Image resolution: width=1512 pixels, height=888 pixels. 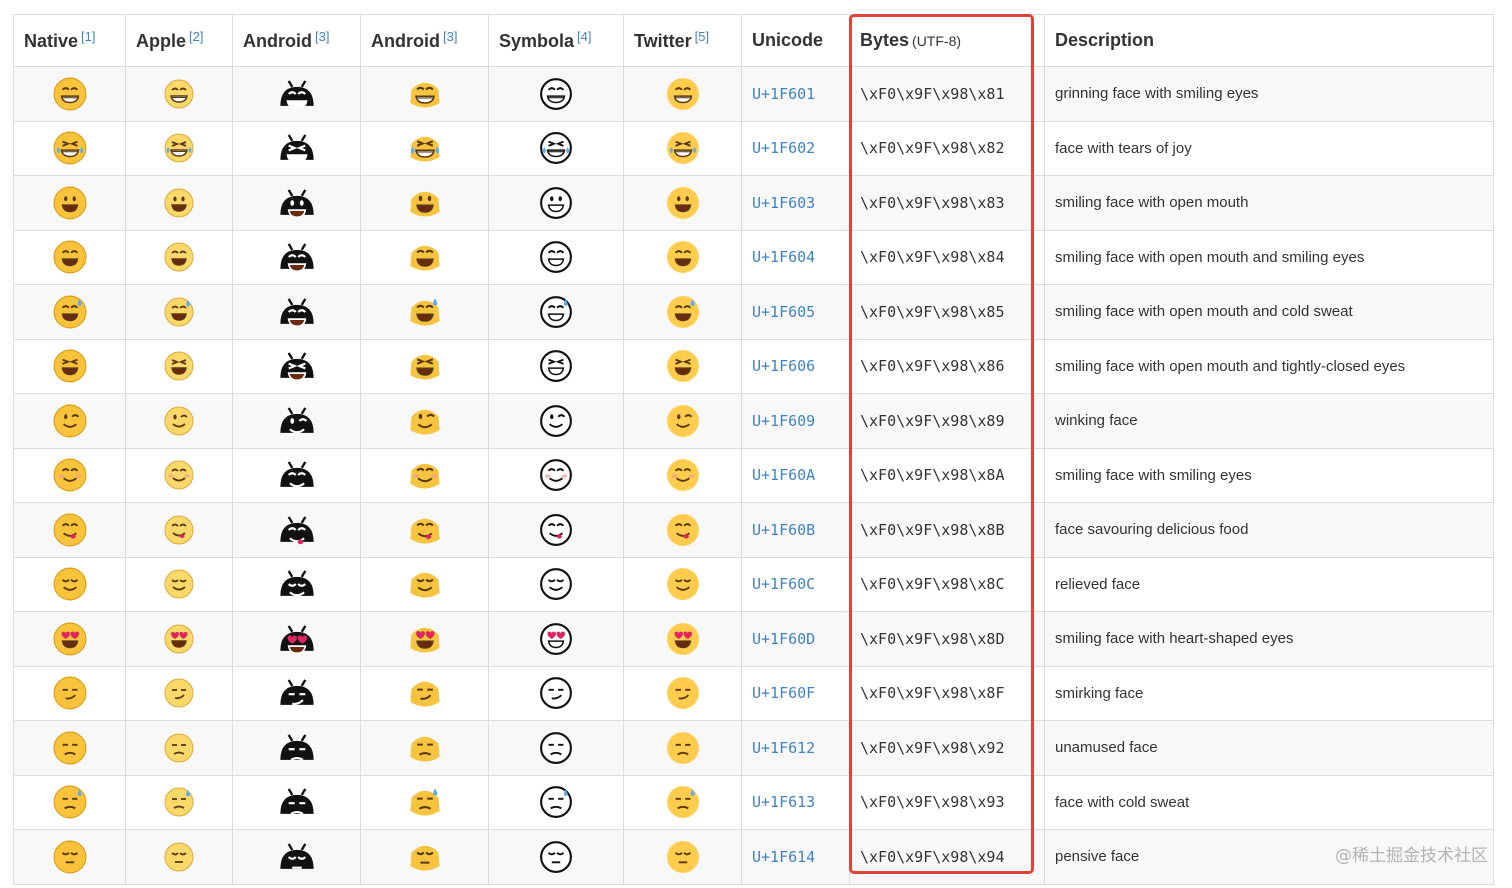 I want to click on table-row: U+1F614 \xF0\x9F\x98\x94 pensive face, so click(x=753, y=857).